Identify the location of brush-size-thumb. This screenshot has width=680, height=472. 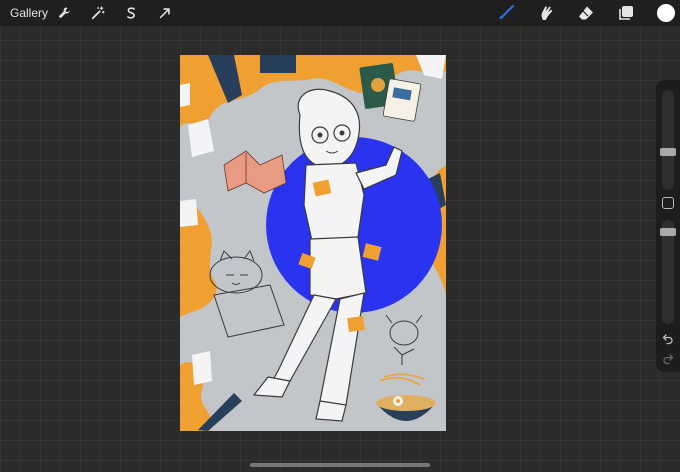
(668, 152).